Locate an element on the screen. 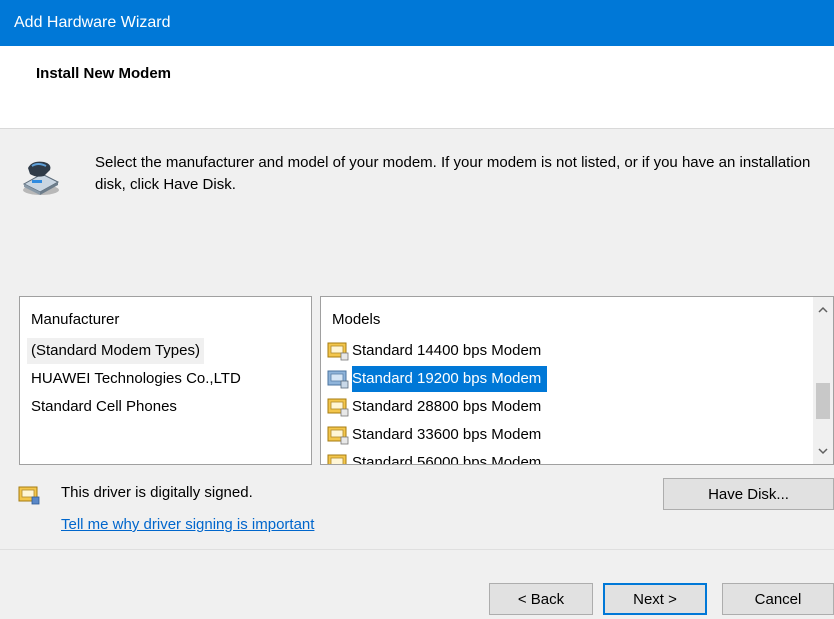  manufacturer-item-label: HUAWEI Technologies Co.,LTD is located at coordinates (136, 378).